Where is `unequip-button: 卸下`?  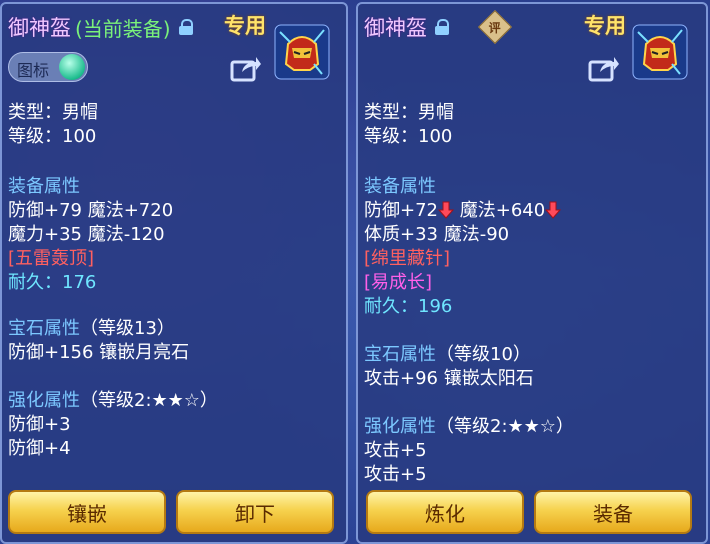 unequip-button: 卸下 is located at coordinates (255, 512).